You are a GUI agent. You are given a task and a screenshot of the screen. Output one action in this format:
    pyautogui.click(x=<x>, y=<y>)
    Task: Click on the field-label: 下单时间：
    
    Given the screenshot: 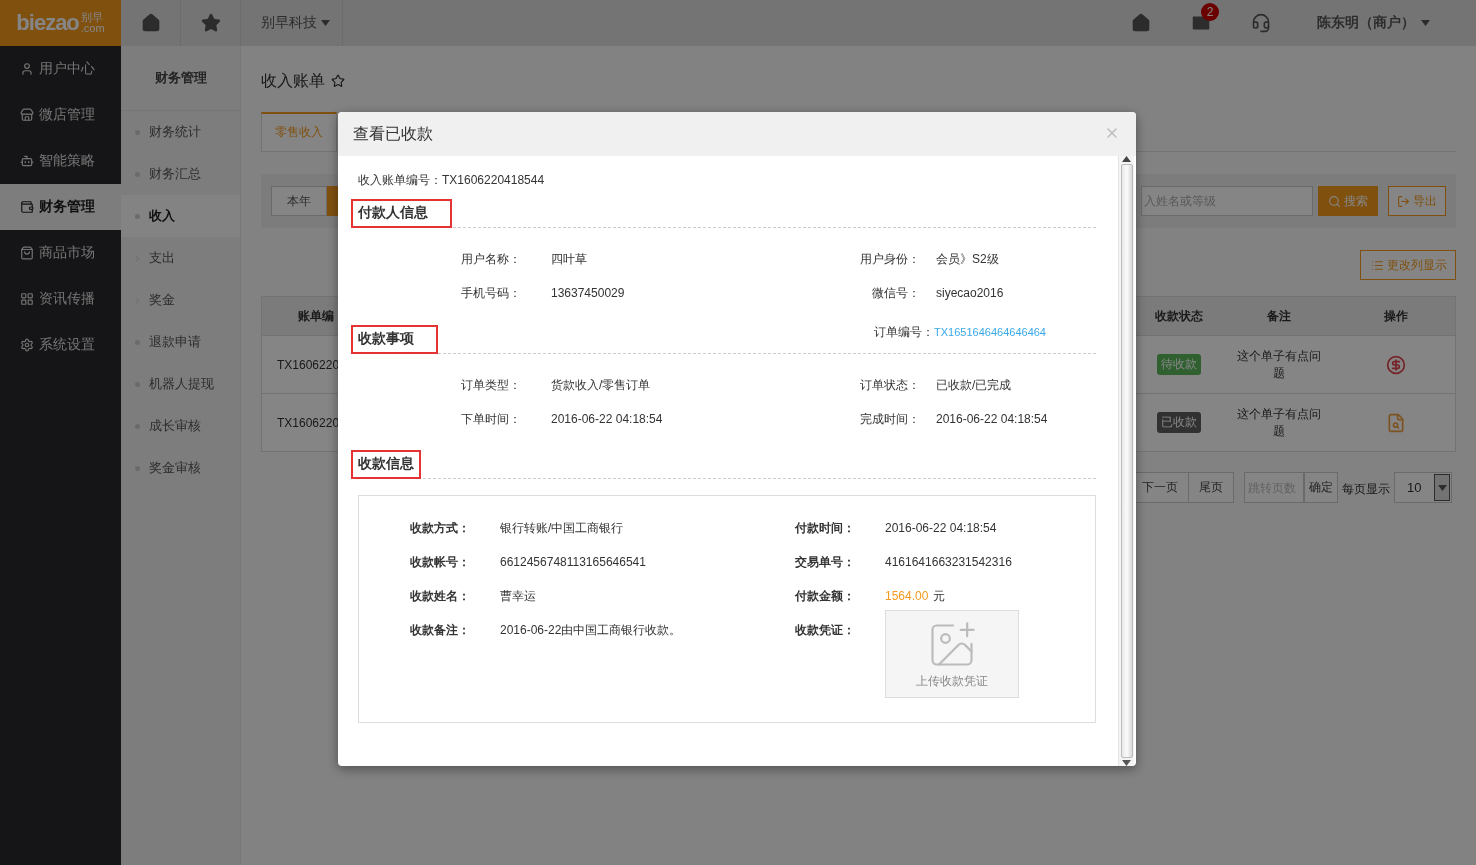 What is the action you would take?
    pyautogui.click(x=491, y=419)
    